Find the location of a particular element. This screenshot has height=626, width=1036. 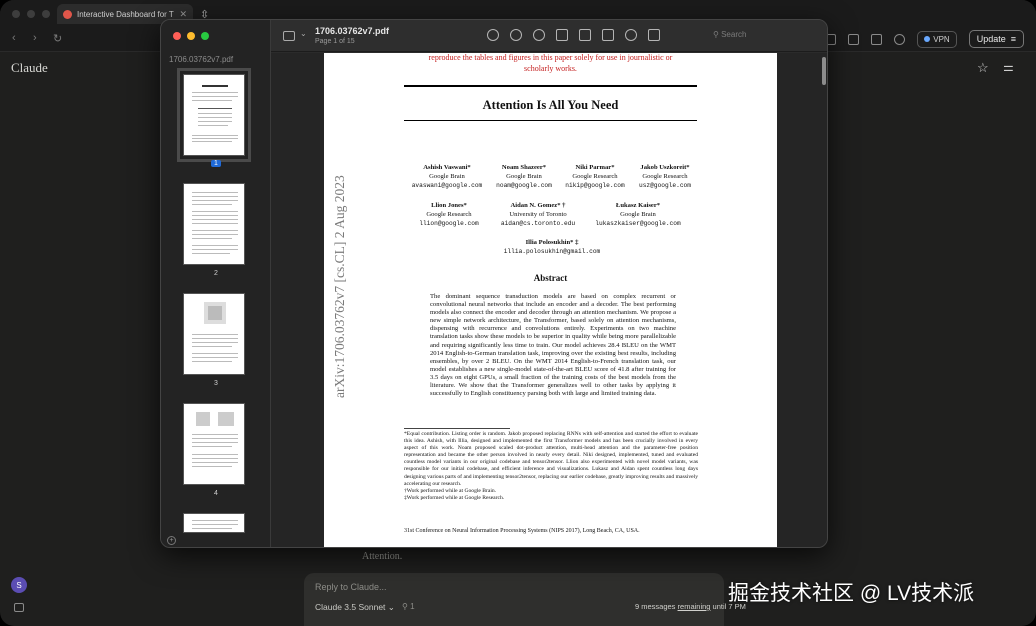

vpn-button: VPN is located at coordinates (937, 39).